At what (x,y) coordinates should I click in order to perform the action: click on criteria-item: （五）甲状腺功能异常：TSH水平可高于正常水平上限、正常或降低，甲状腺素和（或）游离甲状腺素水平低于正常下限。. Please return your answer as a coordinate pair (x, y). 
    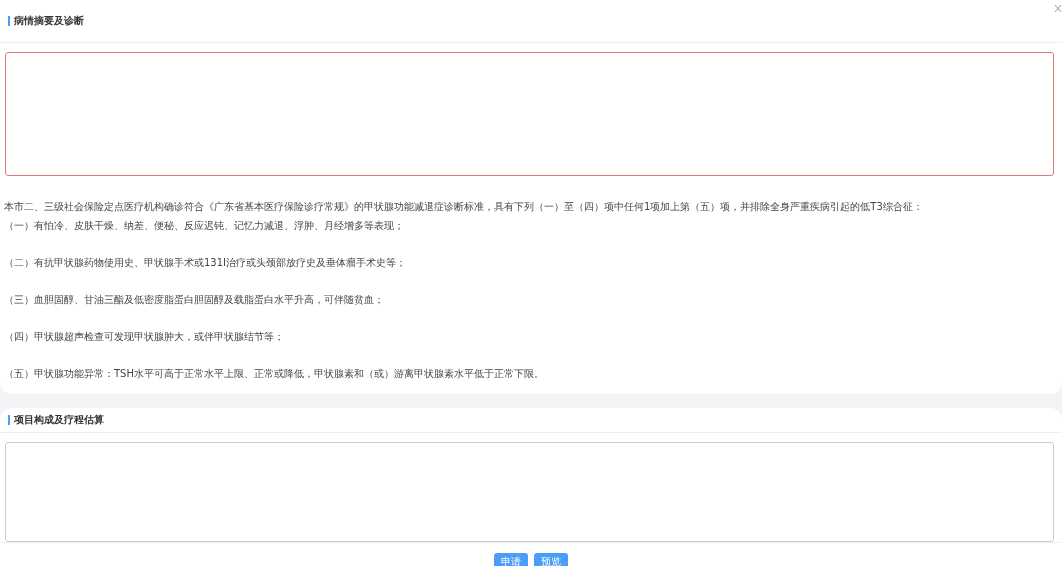
    Looking at the image, I should click on (274, 374).